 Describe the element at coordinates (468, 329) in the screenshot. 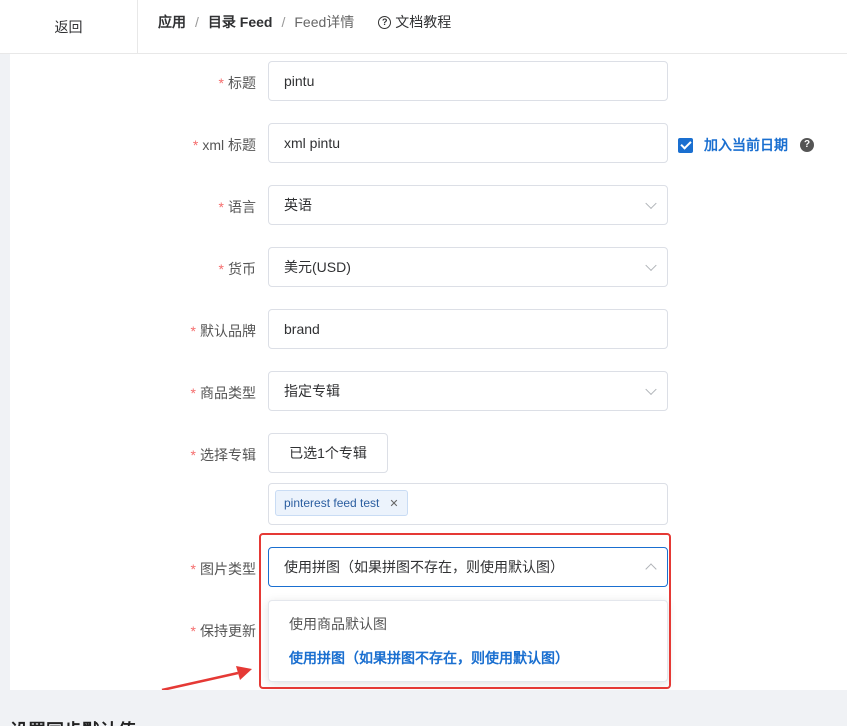

I see `brand-input: brand` at that location.